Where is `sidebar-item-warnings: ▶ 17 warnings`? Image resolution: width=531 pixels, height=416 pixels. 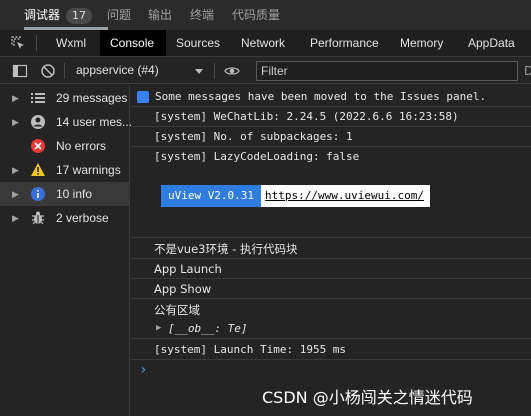 sidebar-item-warnings: ▶ 17 warnings is located at coordinates (64, 170).